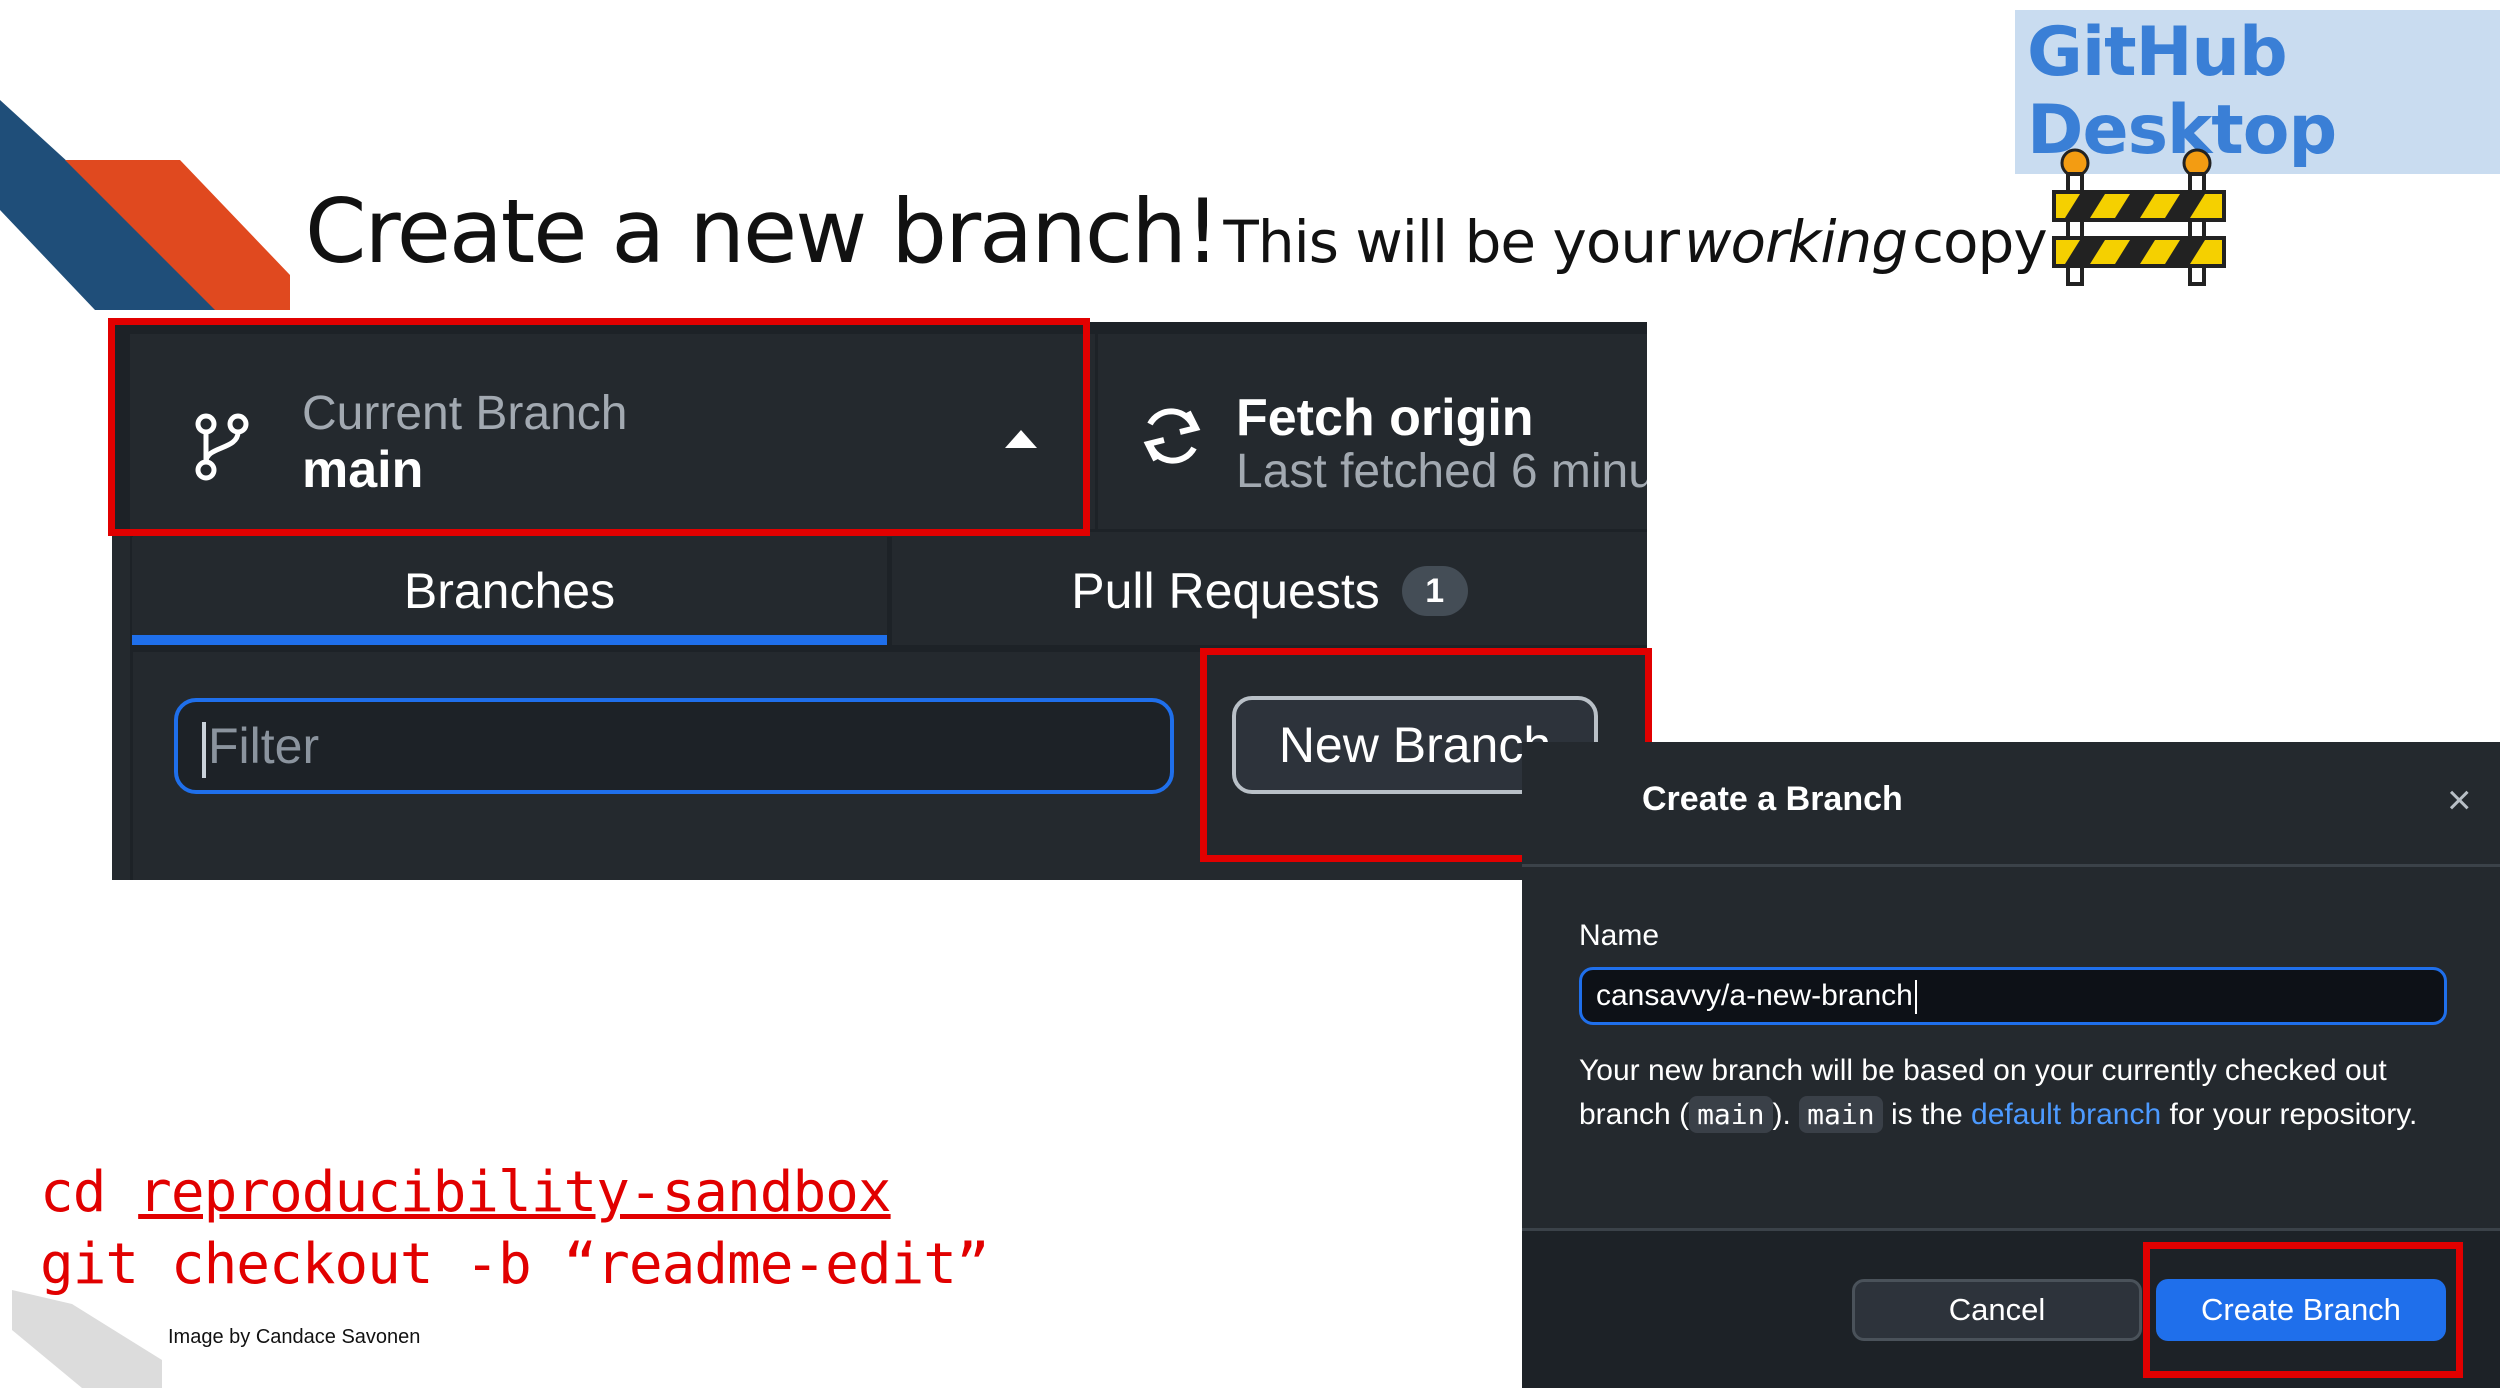 The width and height of the screenshot is (2500, 1388). I want to click on branch-name-value: cansavvy/a-new-branch, so click(1754, 995).